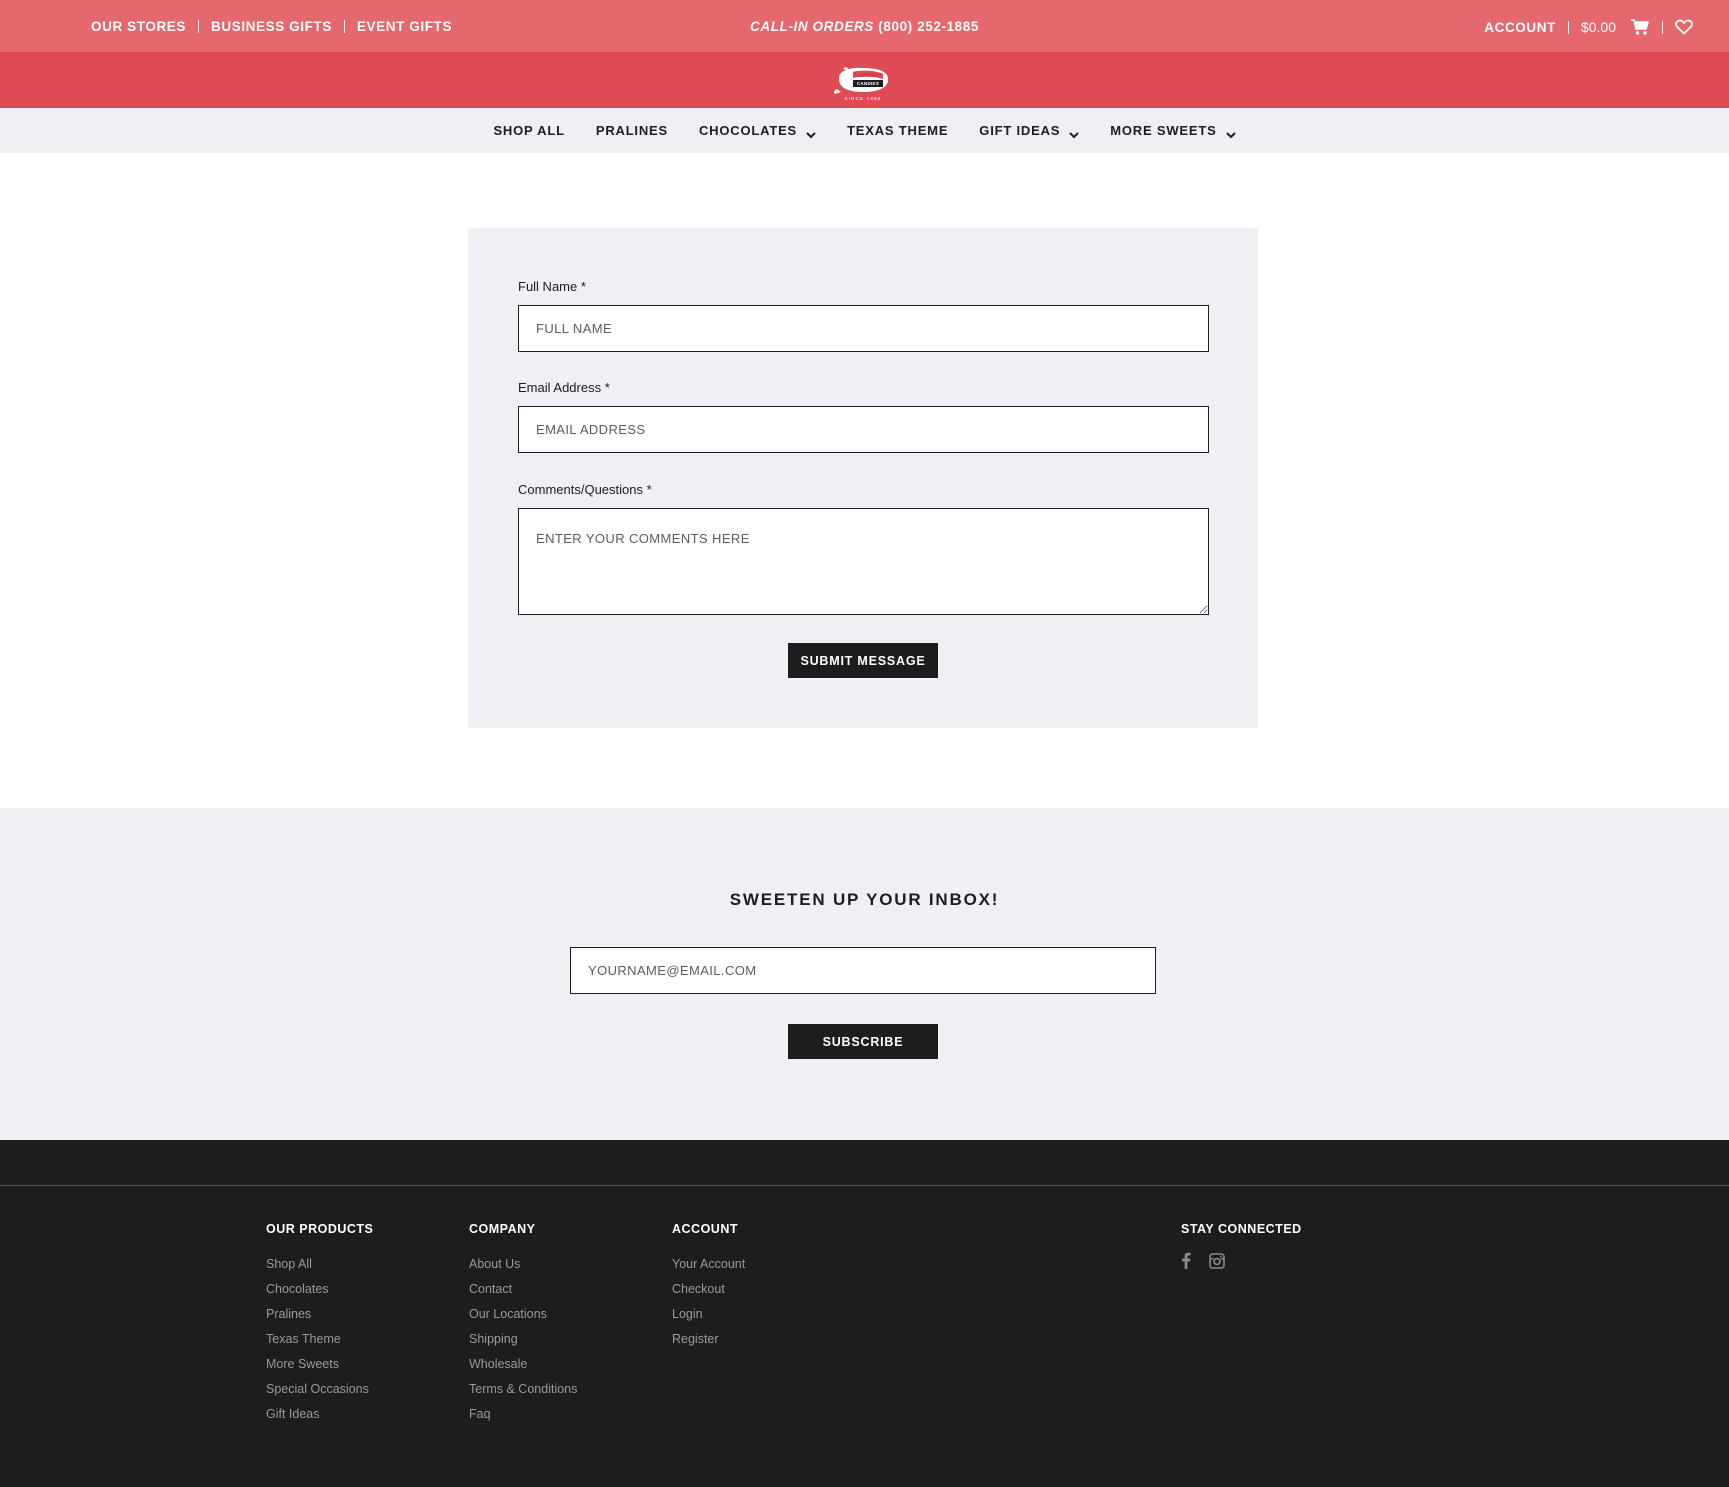 The image size is (1729, 1487). What do you see at coordinates (863, 429) in the screenshot?
I see `email-input` at bounding box center [863, 429].